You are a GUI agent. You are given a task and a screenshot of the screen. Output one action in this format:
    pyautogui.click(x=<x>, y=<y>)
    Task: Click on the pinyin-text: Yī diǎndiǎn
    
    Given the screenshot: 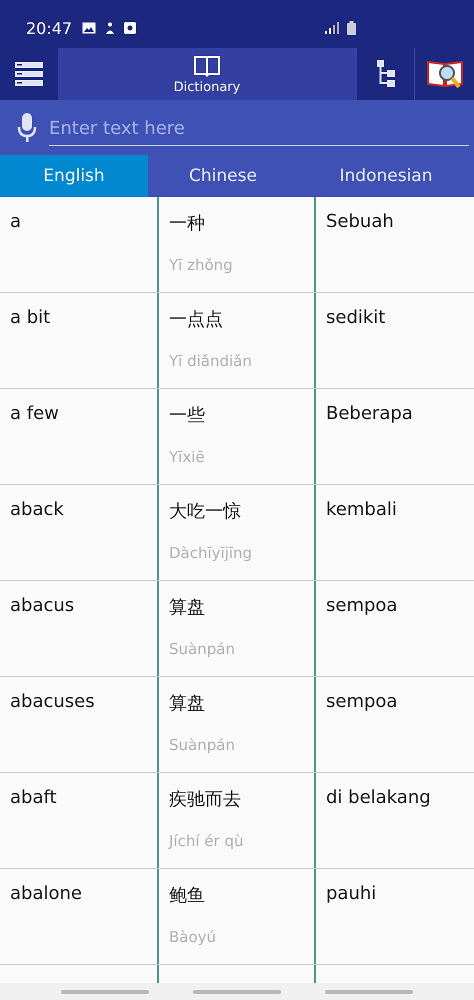 What is the action you would take?
    pyautogui.click(x=210, y=362)
    